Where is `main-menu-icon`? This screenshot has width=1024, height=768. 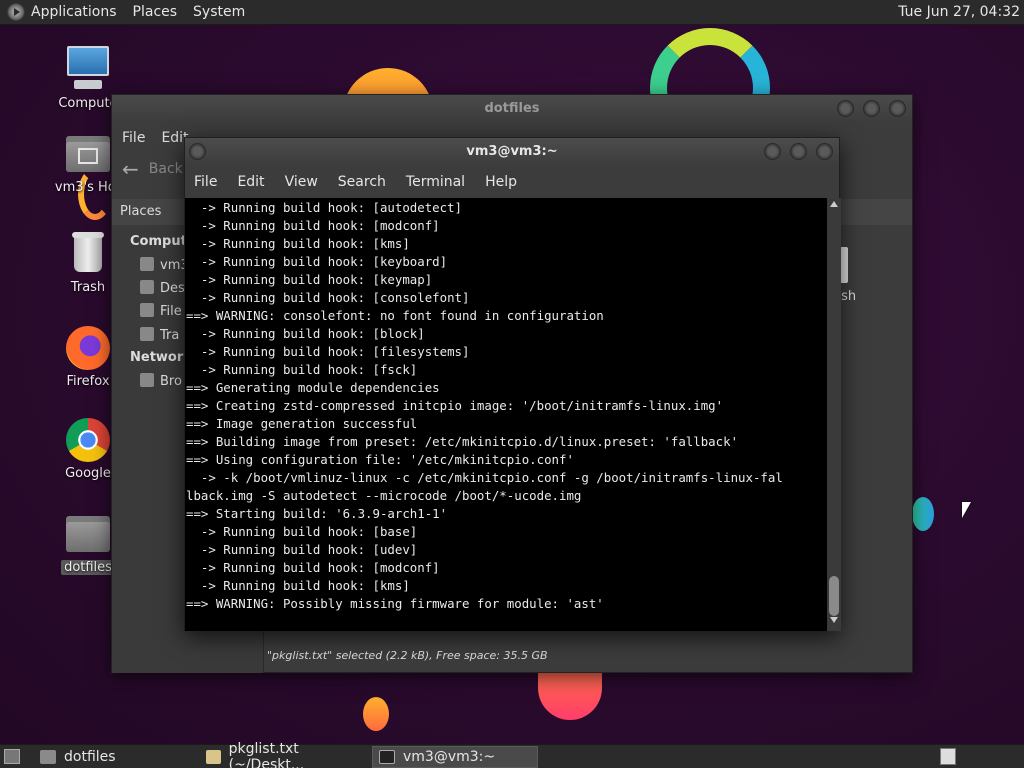
main-menu-icon is located at coordinates (16, 12).